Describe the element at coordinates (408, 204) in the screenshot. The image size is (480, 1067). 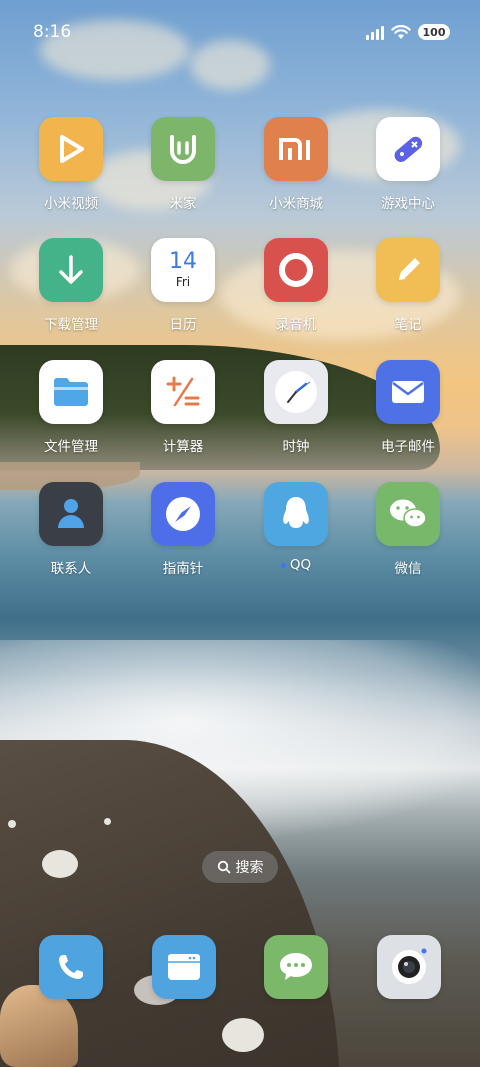
I see `app-label: 游戏中心` at that location.